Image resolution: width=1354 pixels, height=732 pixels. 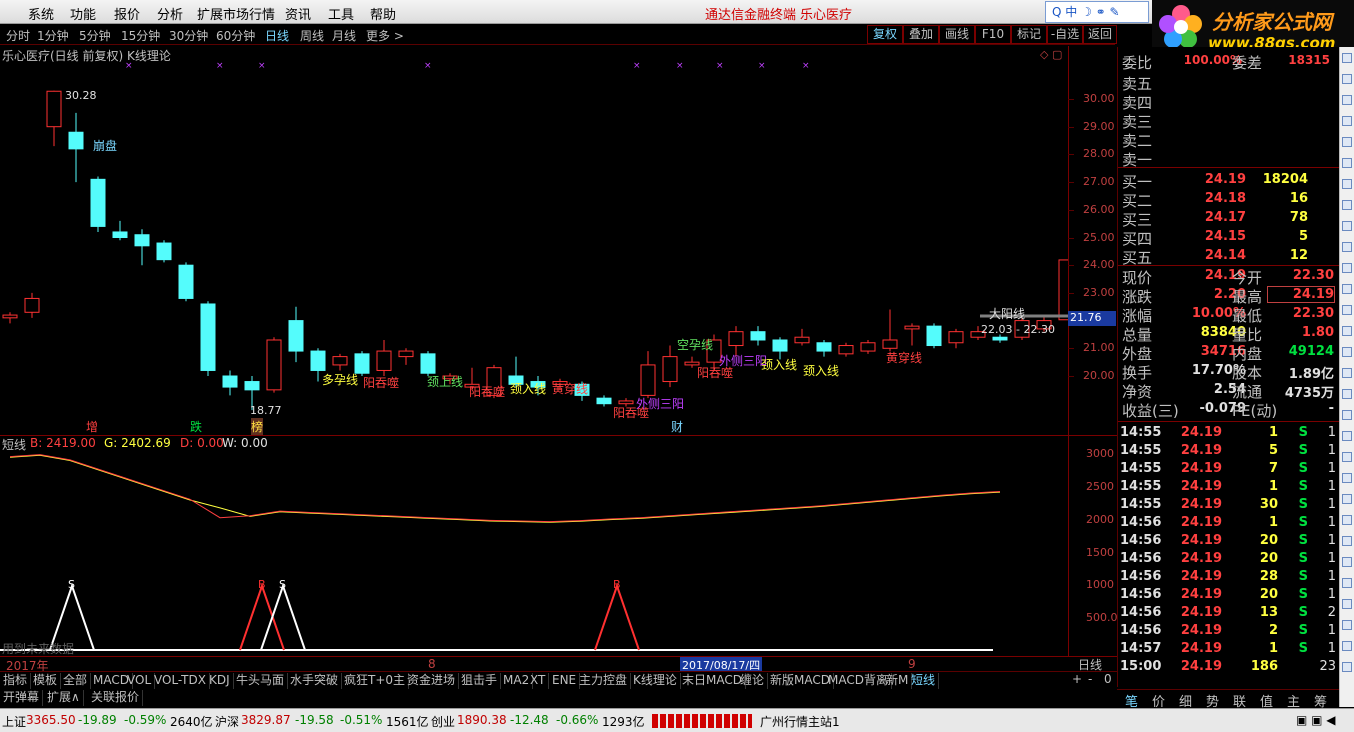 I want to click on minus-tab-icon: -, so click(x=1090, y=679).